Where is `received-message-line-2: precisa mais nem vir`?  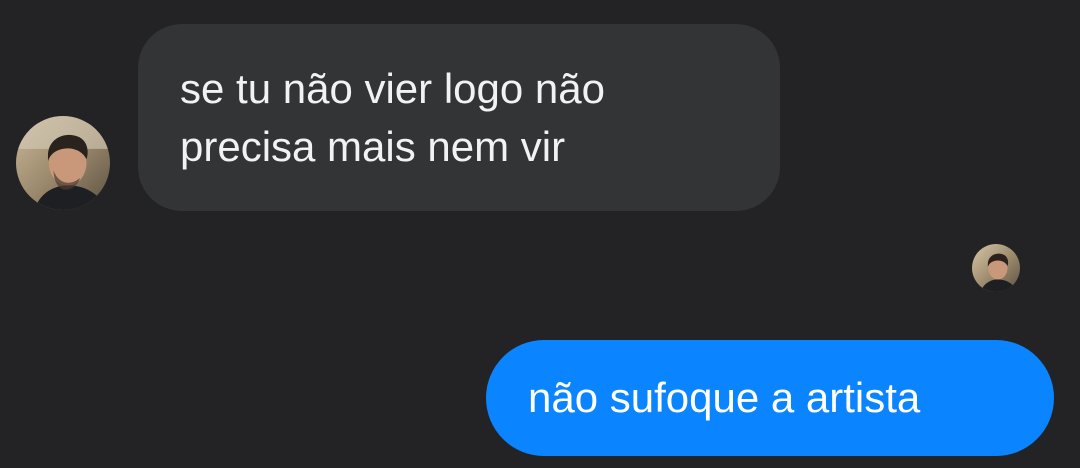 received-message-line-2: precisa mais nem vir is located at coordinates (373, 146).